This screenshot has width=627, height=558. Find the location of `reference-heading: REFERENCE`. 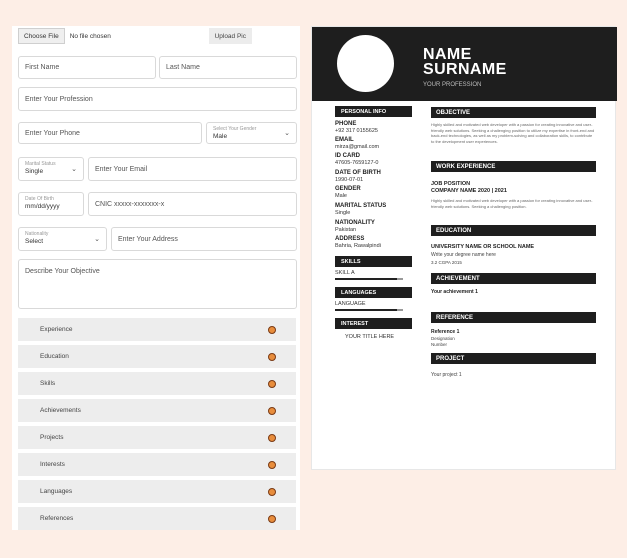

reference-heading: REFERENCE is located at coordinates (513, 317).